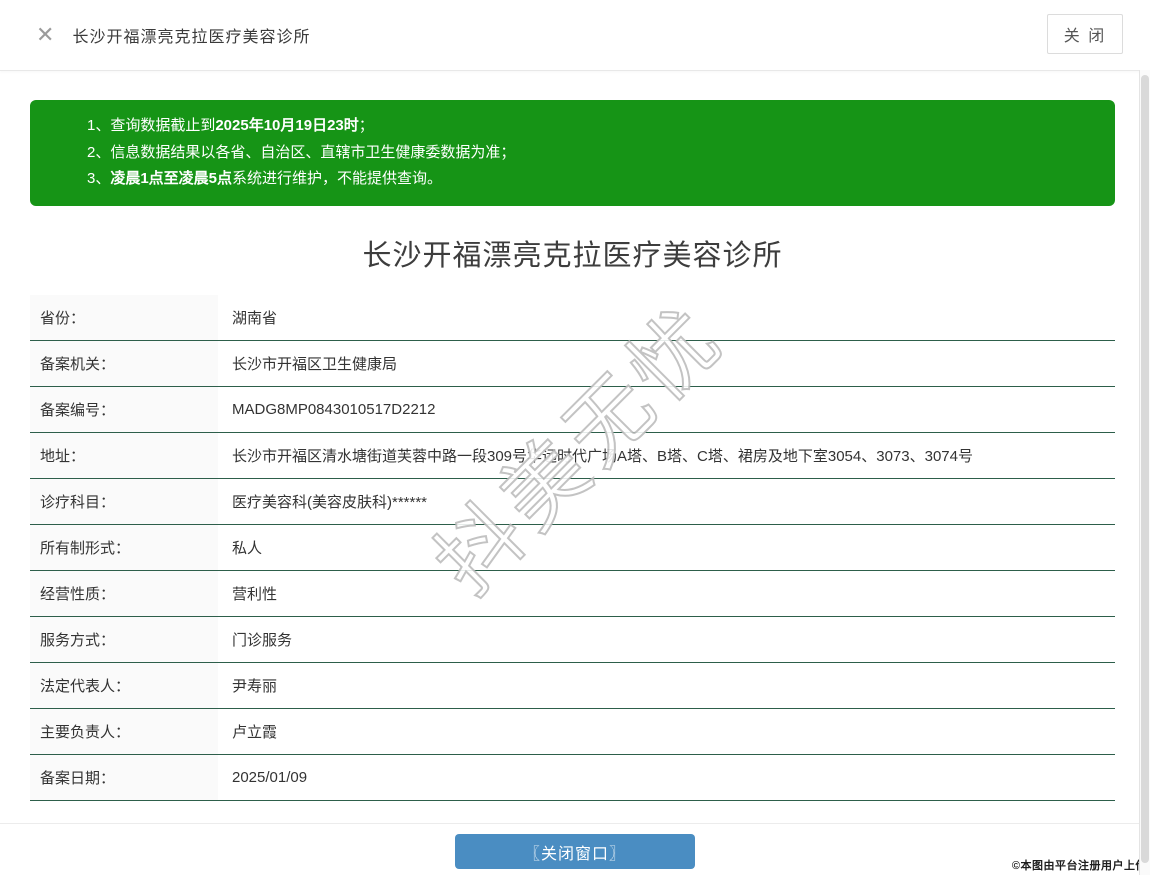 This screenshot has width=1150, height=875. I want to click on notice-line-1: 1、查询数据截止到2025年10月19日23时；, so click(230, 125).